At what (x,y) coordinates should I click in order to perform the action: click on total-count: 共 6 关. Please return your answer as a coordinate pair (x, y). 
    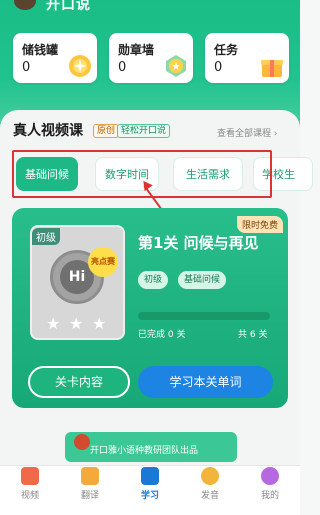
    Looking at the image, I should click on (253, 335).